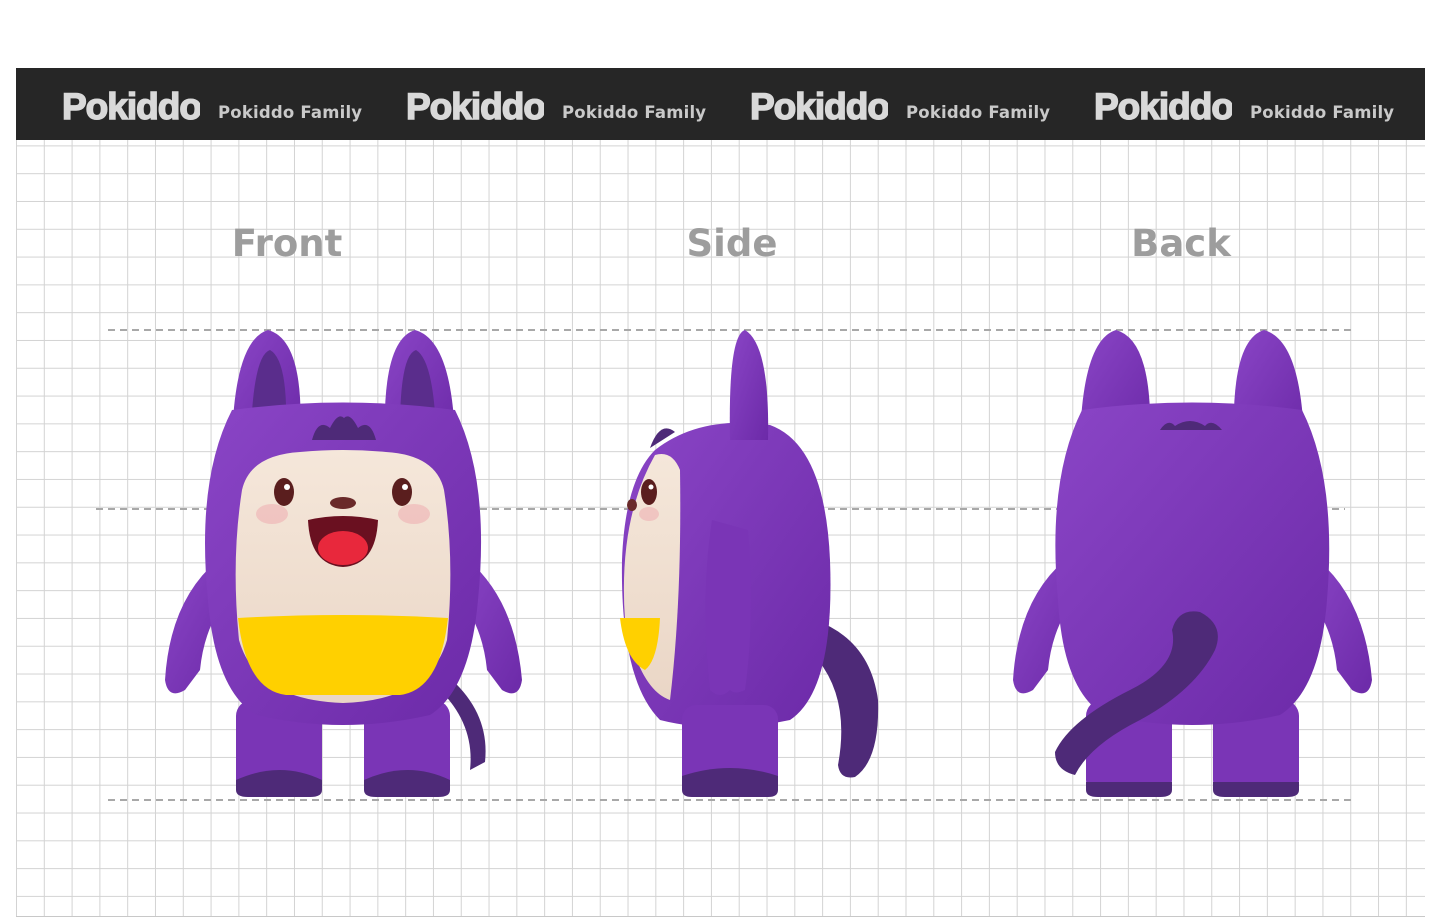 Image resolution: width=1440 pixels, height=917 pixels. I want to click on ear, so click(749, 385).